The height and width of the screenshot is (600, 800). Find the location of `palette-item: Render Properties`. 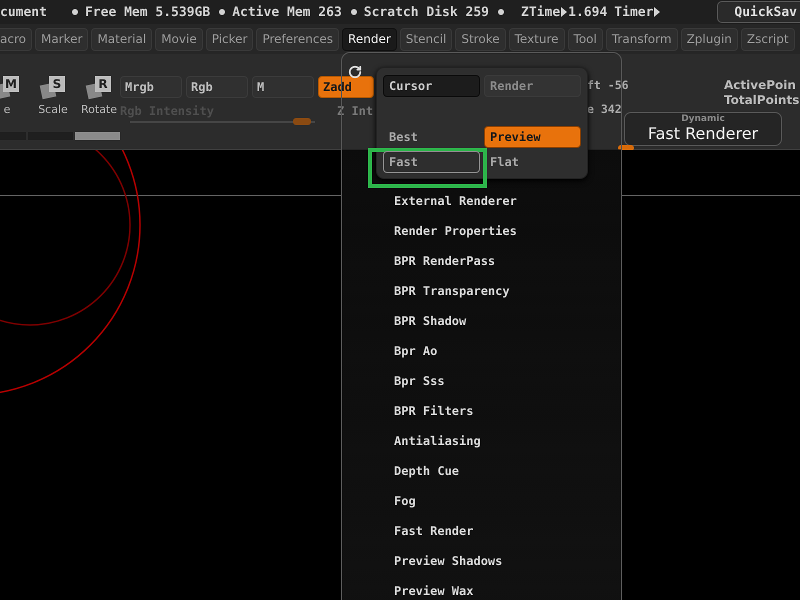

palette-item: Render Properties is located at coordinates (455, 231).